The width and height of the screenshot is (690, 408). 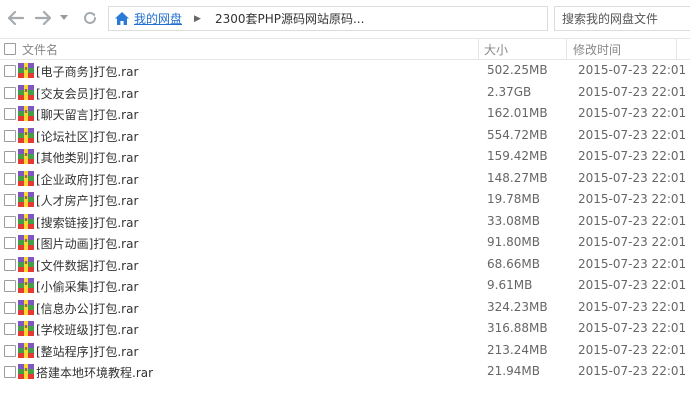 What do you see at coordinates (87, 71) in the screenshot?
I see `file-name: [电子商务]打包.rar` at bounding box center [87, 71].